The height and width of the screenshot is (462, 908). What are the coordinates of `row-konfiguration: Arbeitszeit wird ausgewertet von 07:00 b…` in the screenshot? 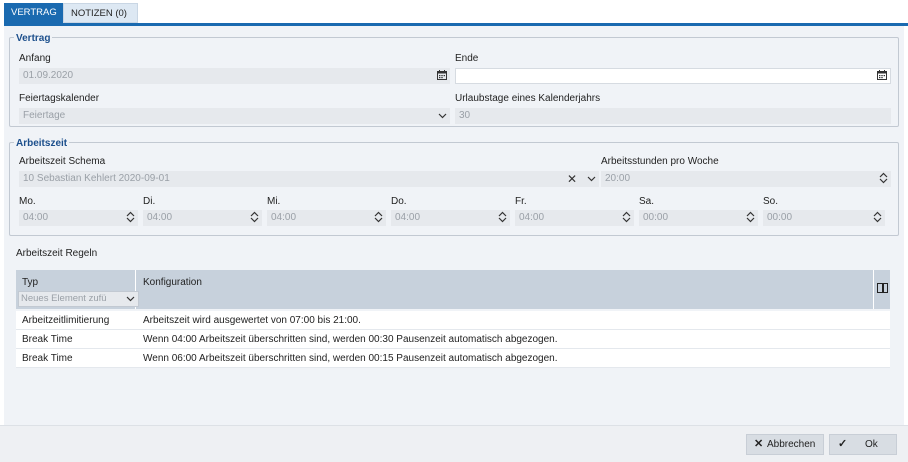 It's located at (252, 320).